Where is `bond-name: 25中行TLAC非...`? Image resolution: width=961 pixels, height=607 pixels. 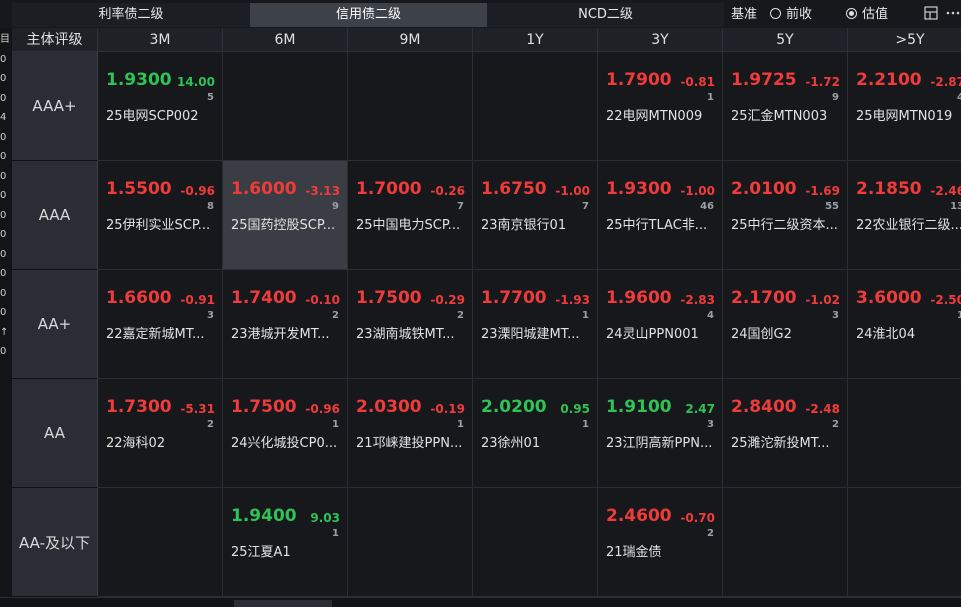 bond-name: 25中行TLAC非... is located at coordinates (657, 225).